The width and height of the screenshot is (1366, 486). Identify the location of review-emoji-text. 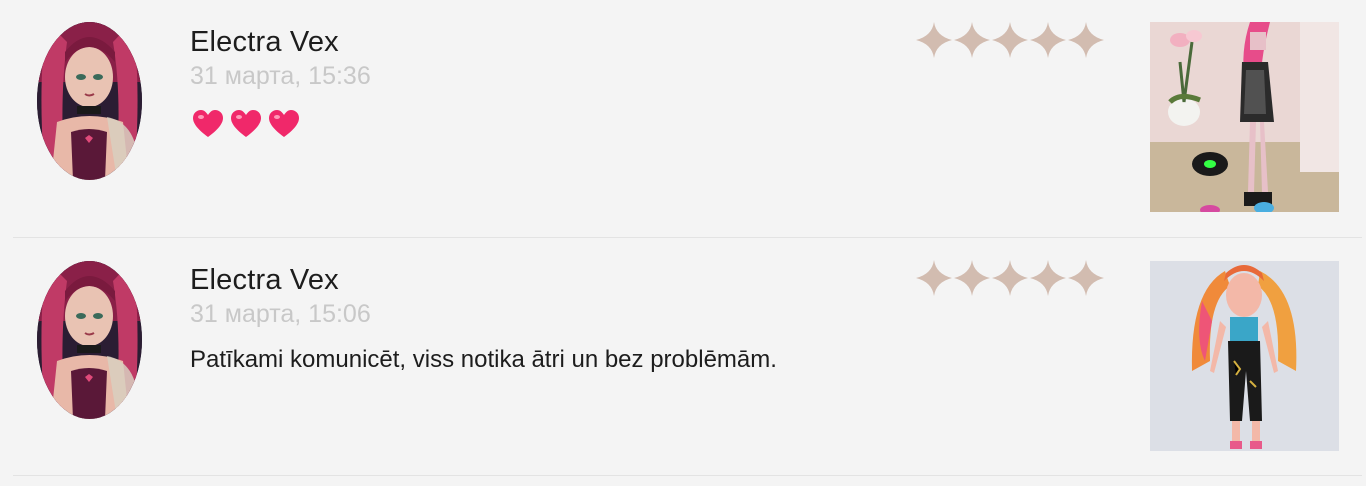
(246, 124).